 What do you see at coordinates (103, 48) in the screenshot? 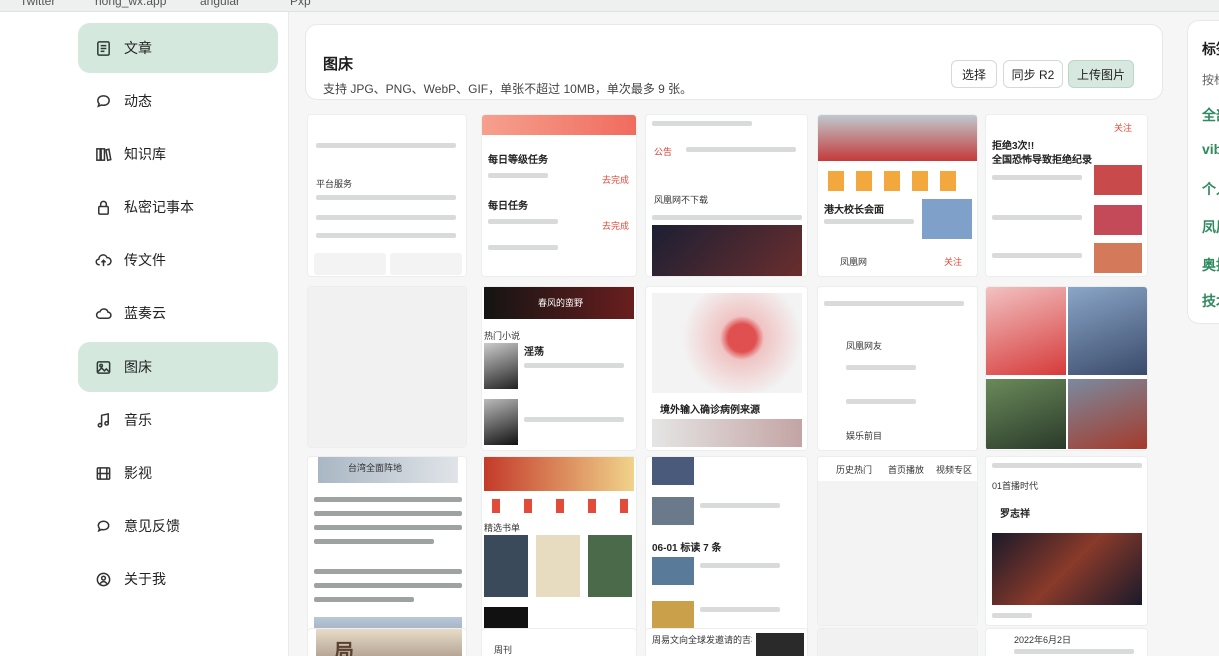
I see `article-icon` at bounding box center [103, 48].